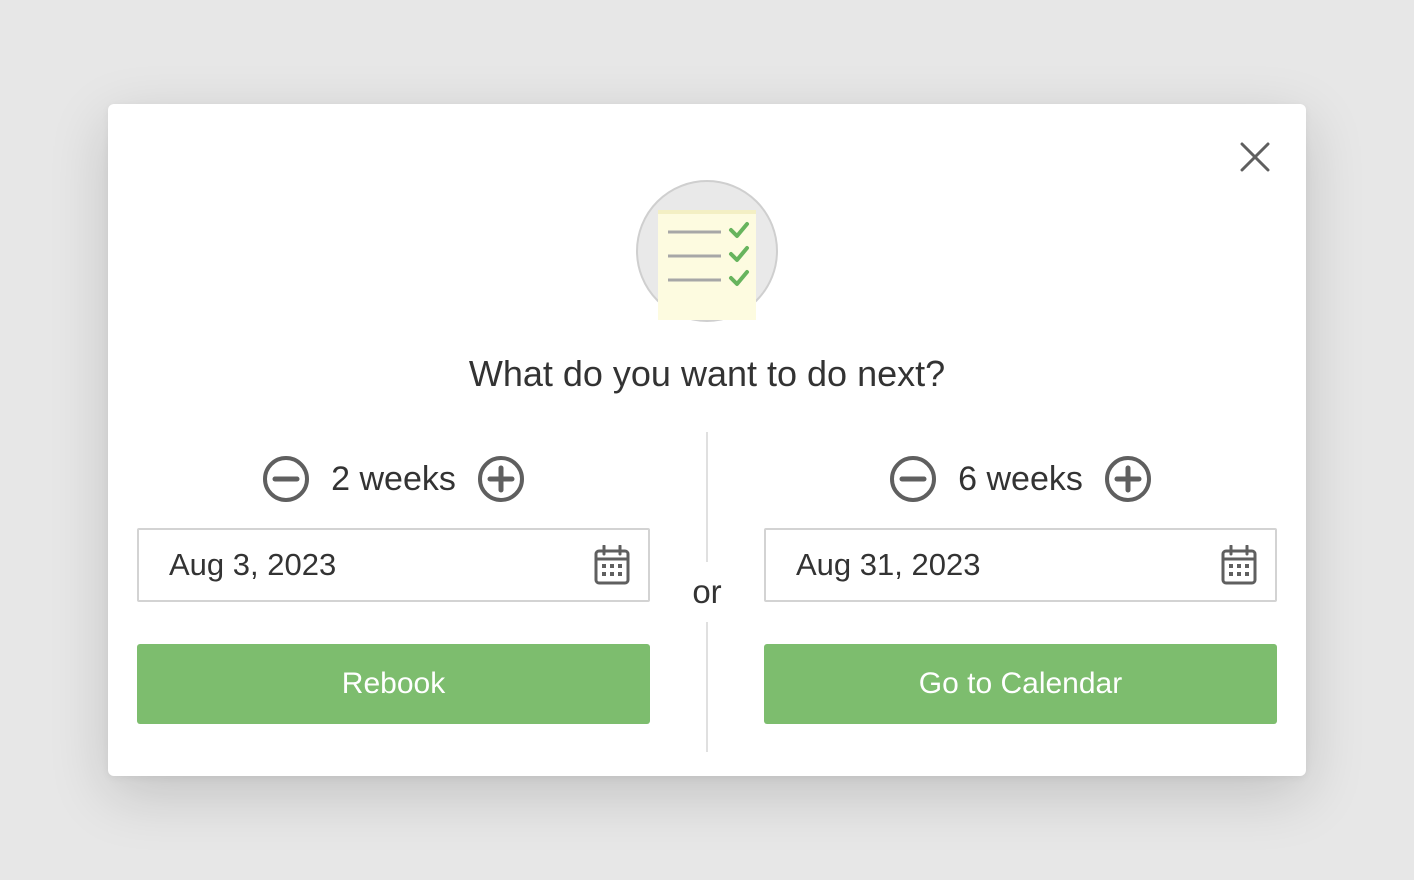 The width and height of the screenshot is (1414, 880). Describe the element at coordinates (707, 497) in the screenshot. I see `divider-top` at that location.